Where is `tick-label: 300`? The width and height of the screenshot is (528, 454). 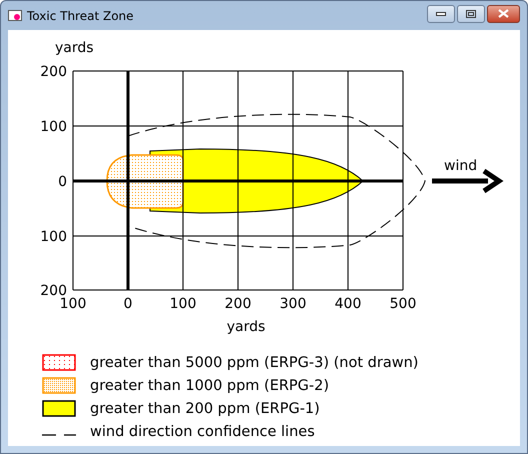
tick-label: 300 is located at coordinates (293, 304).